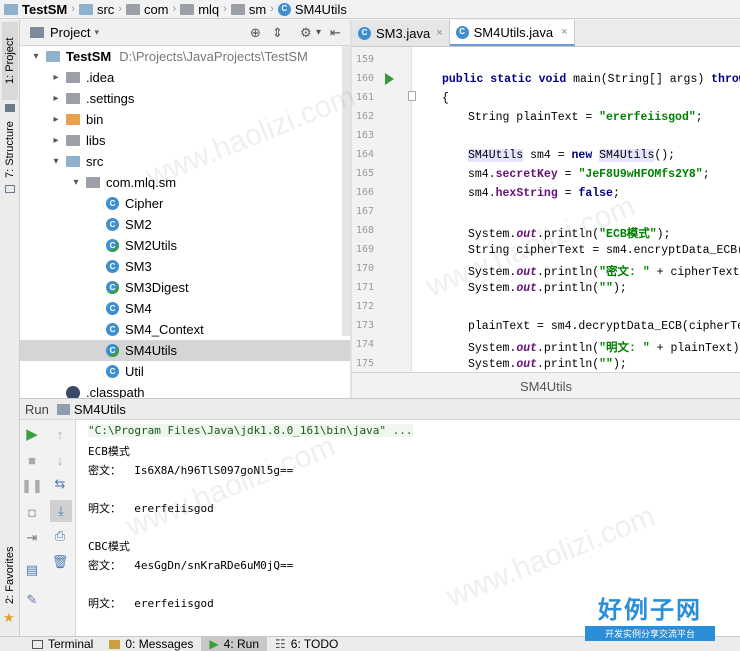  What do you see at coordinates (185, 245) in the screenshot?
I see `tree-item: C SM2Utils` at bounding box center [185, 245].